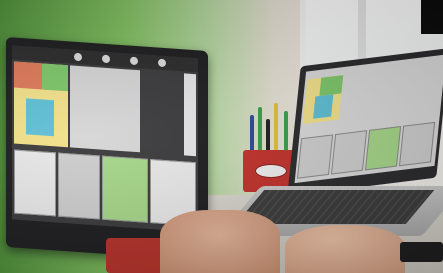  I want to click on machine-status-panel, so click(105, 109).